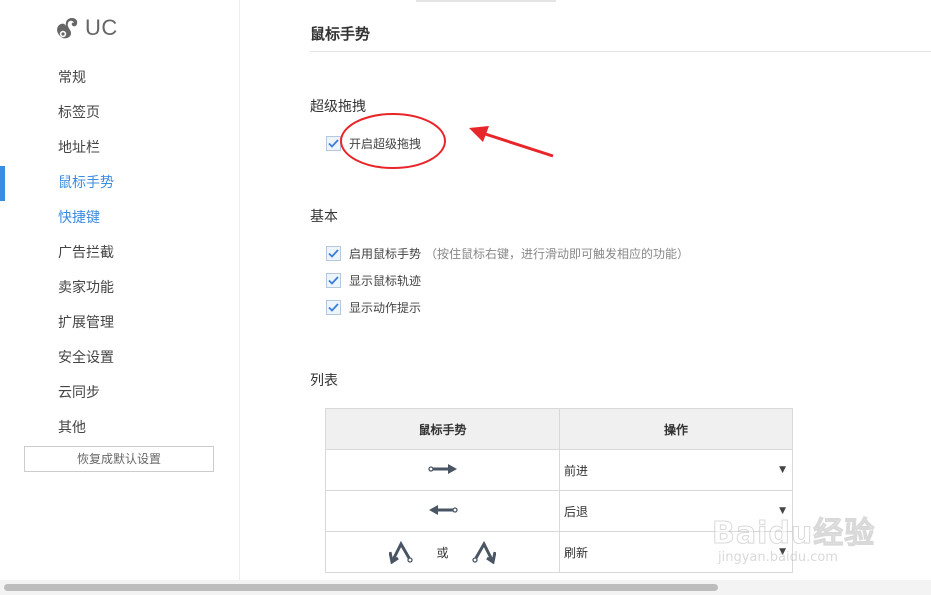 This screenshot has height=595, width=931. What do you see at coordinates (101, 27) in the screenshot?
I see `logo-text: UC` at bounding box center [101, 27].